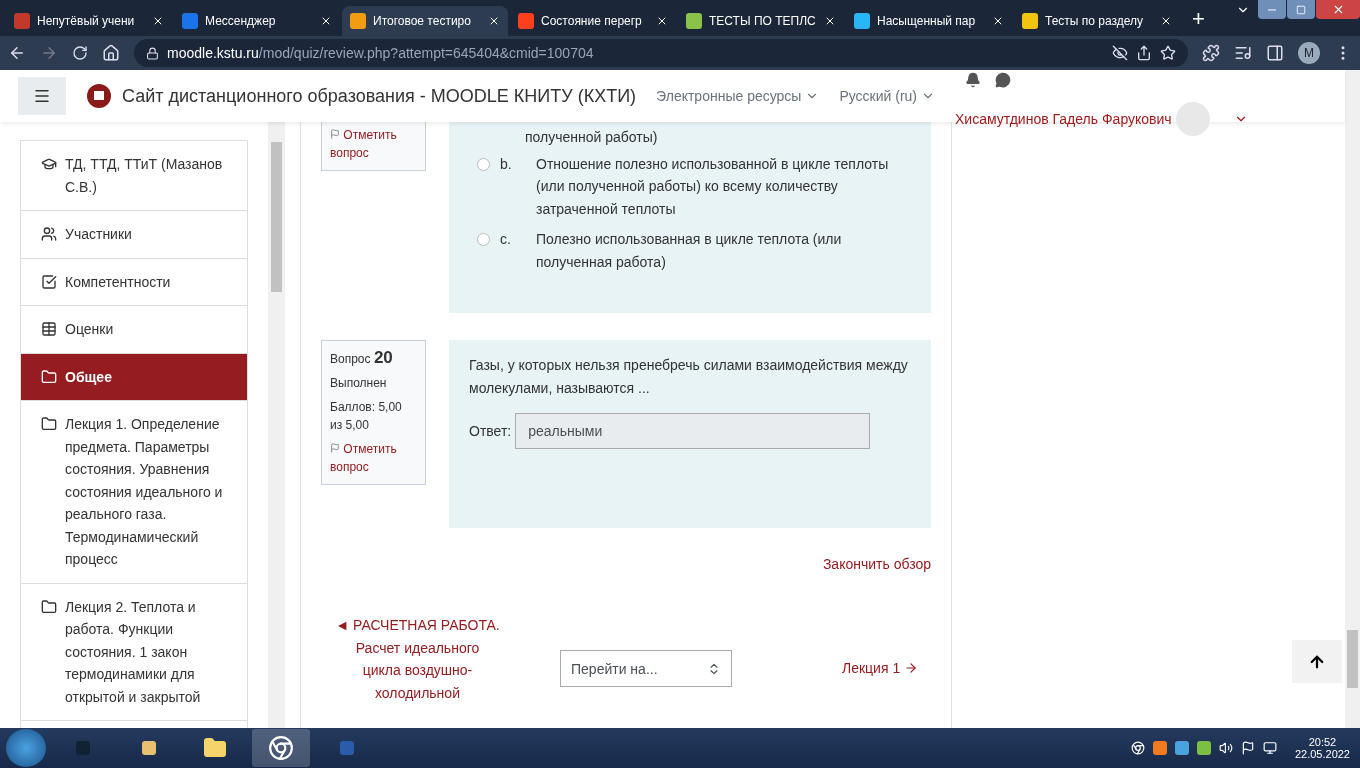 The height and width of the screenshot is (768, 1360). What do you see at coordinates (99, 96) in the screenshot?
I see `logo-icon` at bounding box center [99, 96].